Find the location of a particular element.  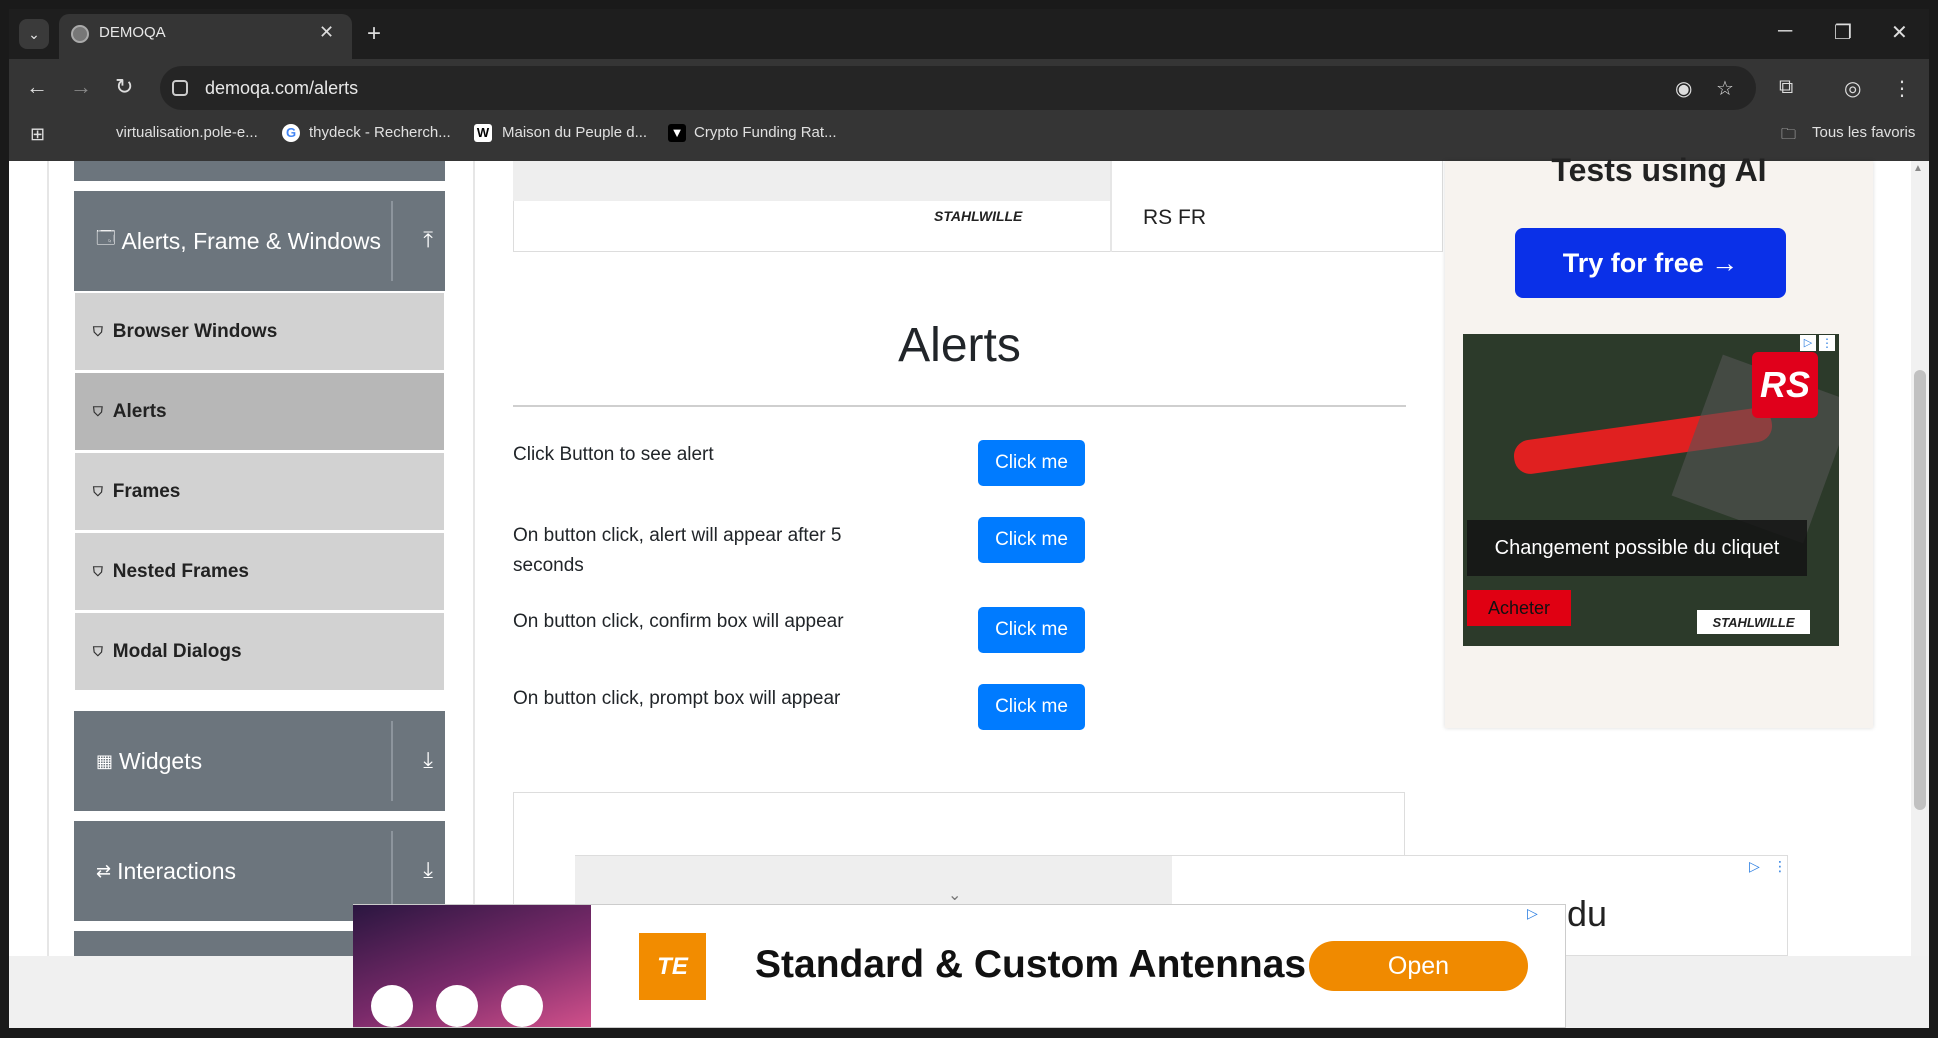

sidebar-item-label: Frames is located at coordinates (146, 491).